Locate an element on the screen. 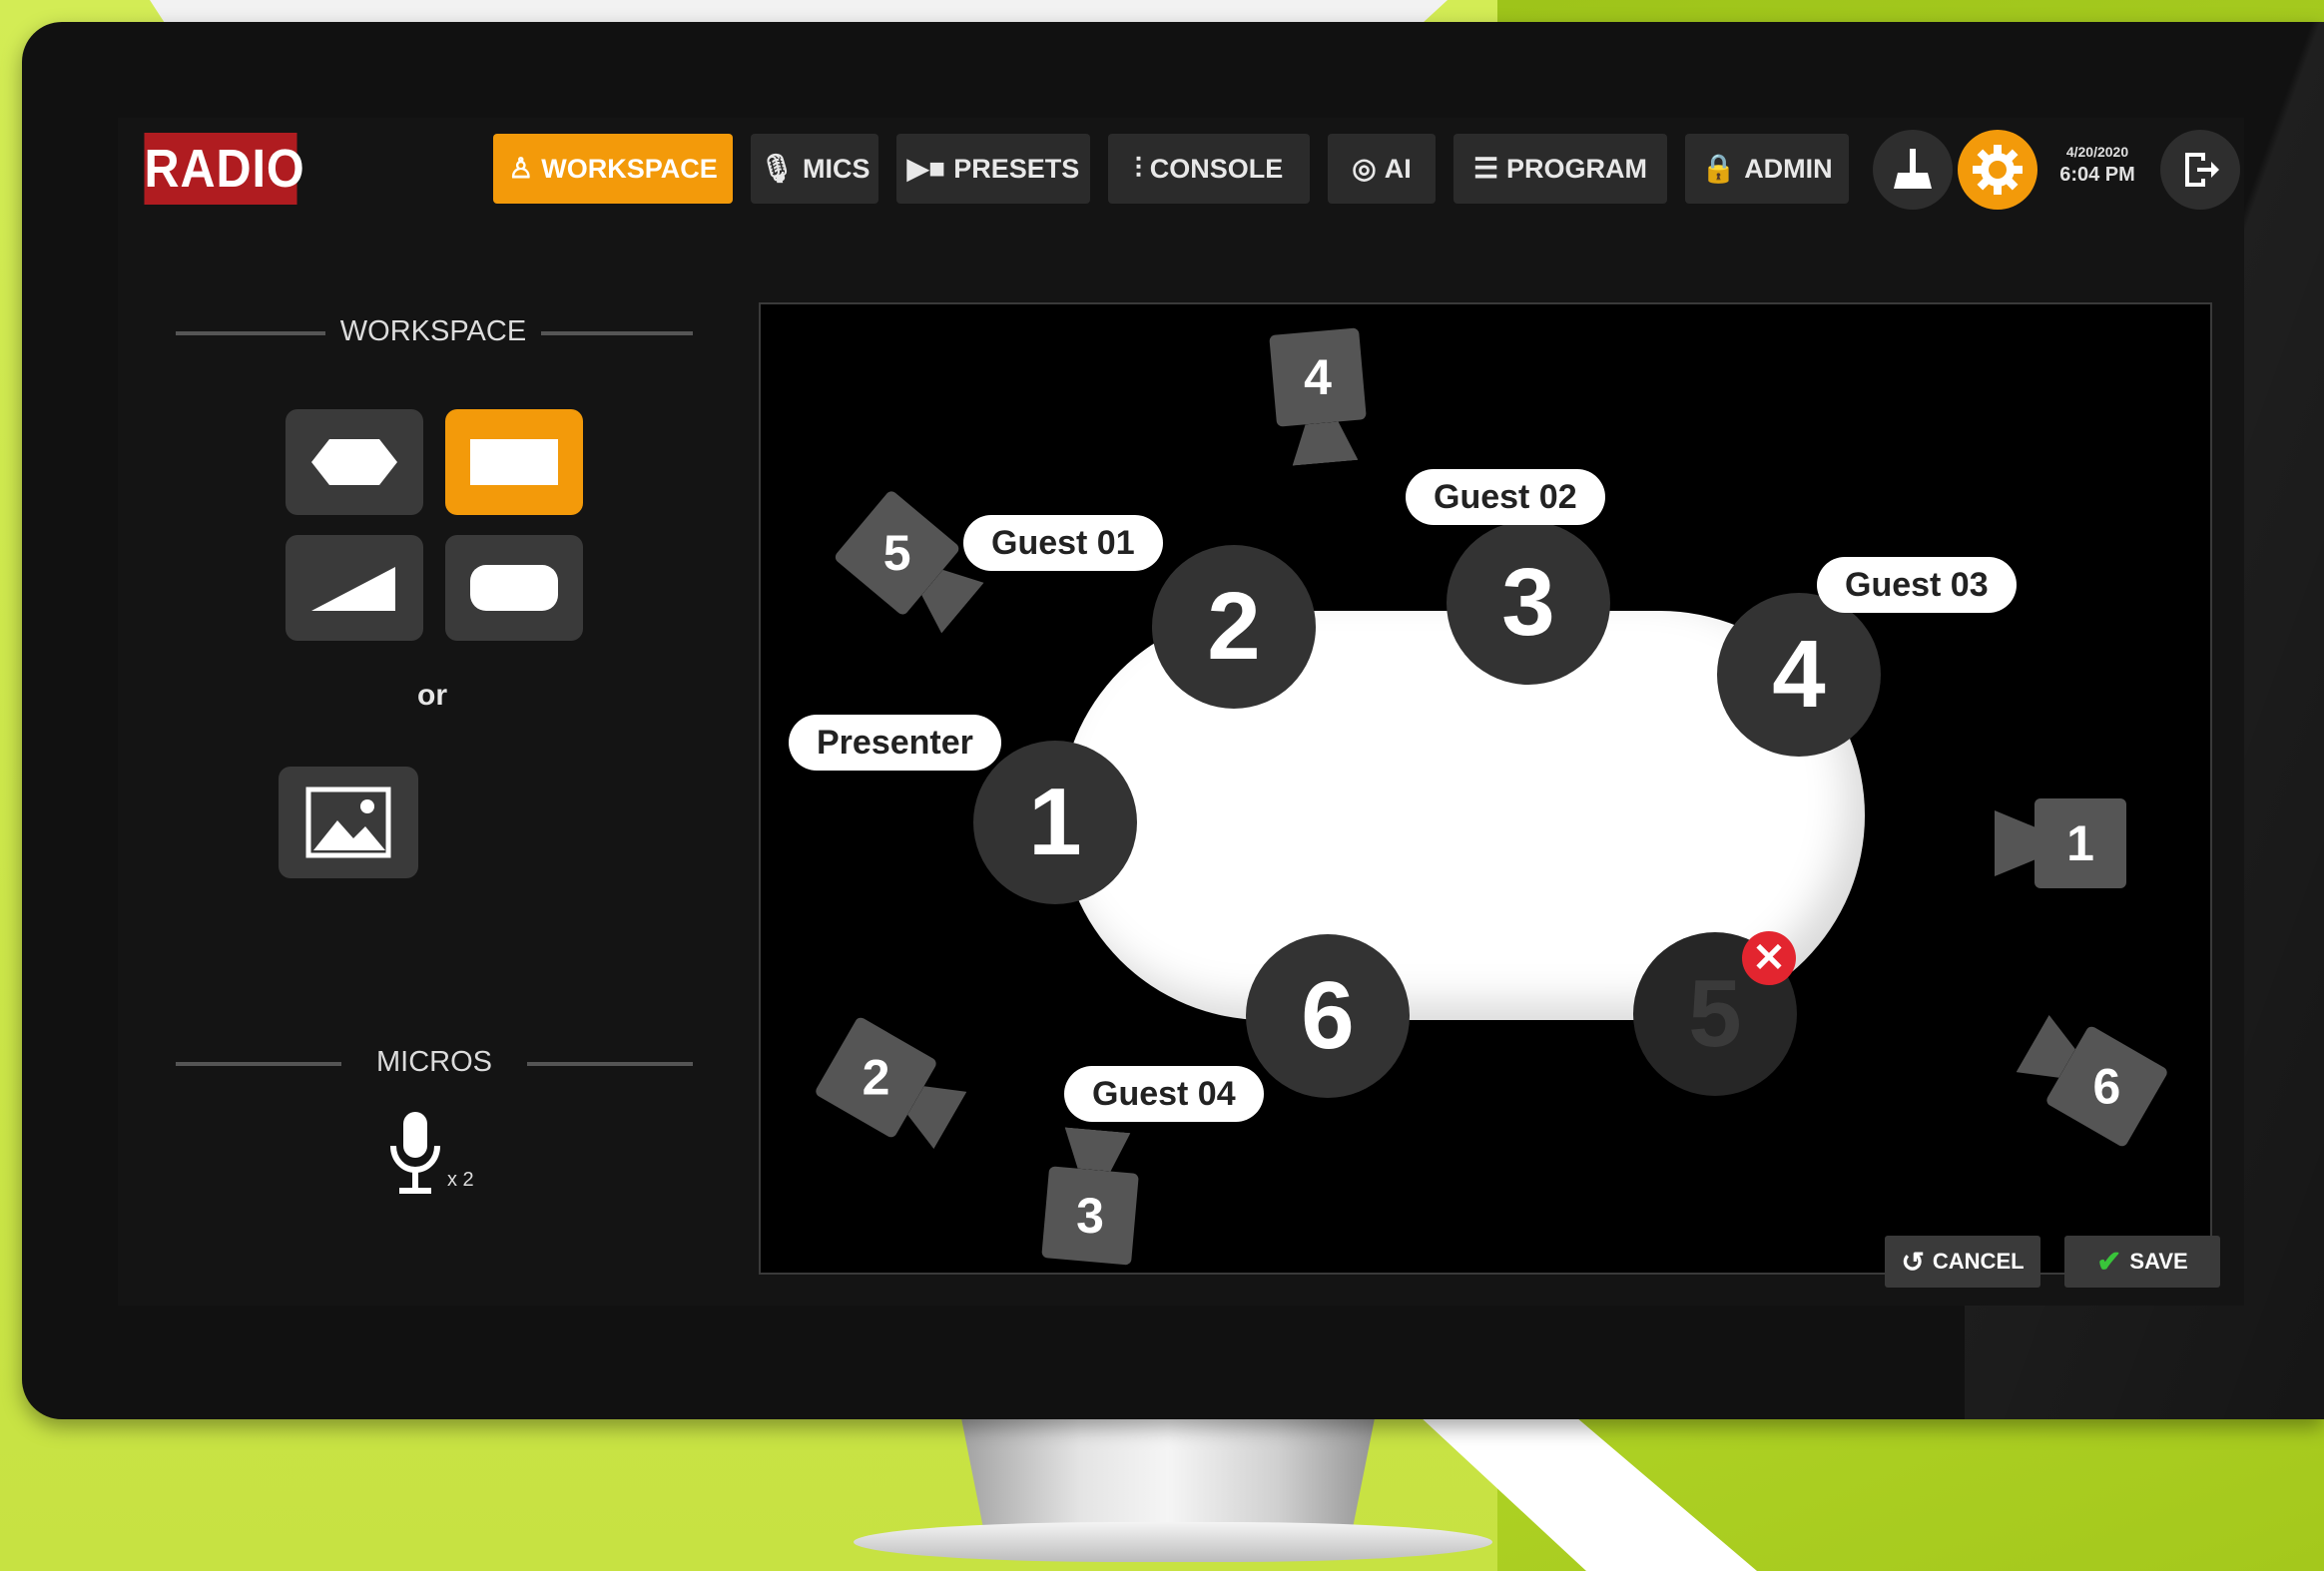 Image resolution: width=2324 pixels, height=1571 pixels. seat-2: 2 is located at coordinates (1234, 627).